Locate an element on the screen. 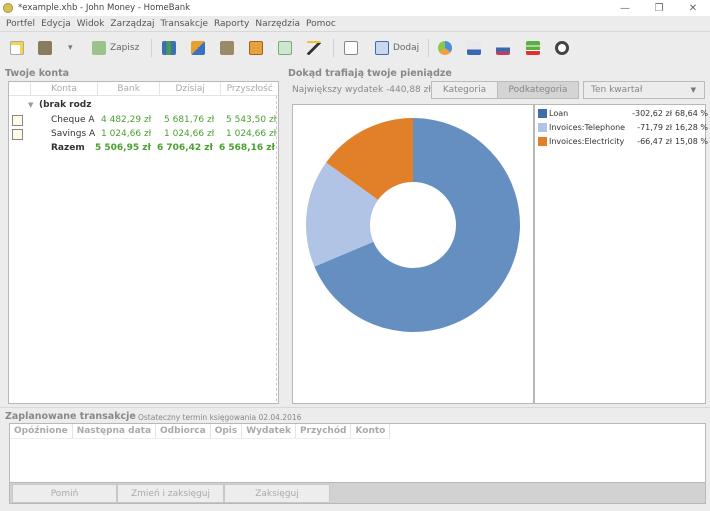  col-wydatek: Wydatek is located at coordinates (269, 431).